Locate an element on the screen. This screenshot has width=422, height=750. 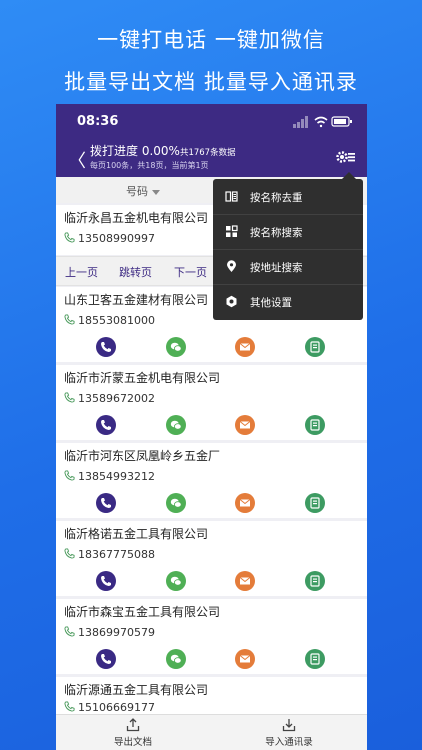
company-name: 临沂源通五金工具有限公司 is located at coordinates (136, 690).